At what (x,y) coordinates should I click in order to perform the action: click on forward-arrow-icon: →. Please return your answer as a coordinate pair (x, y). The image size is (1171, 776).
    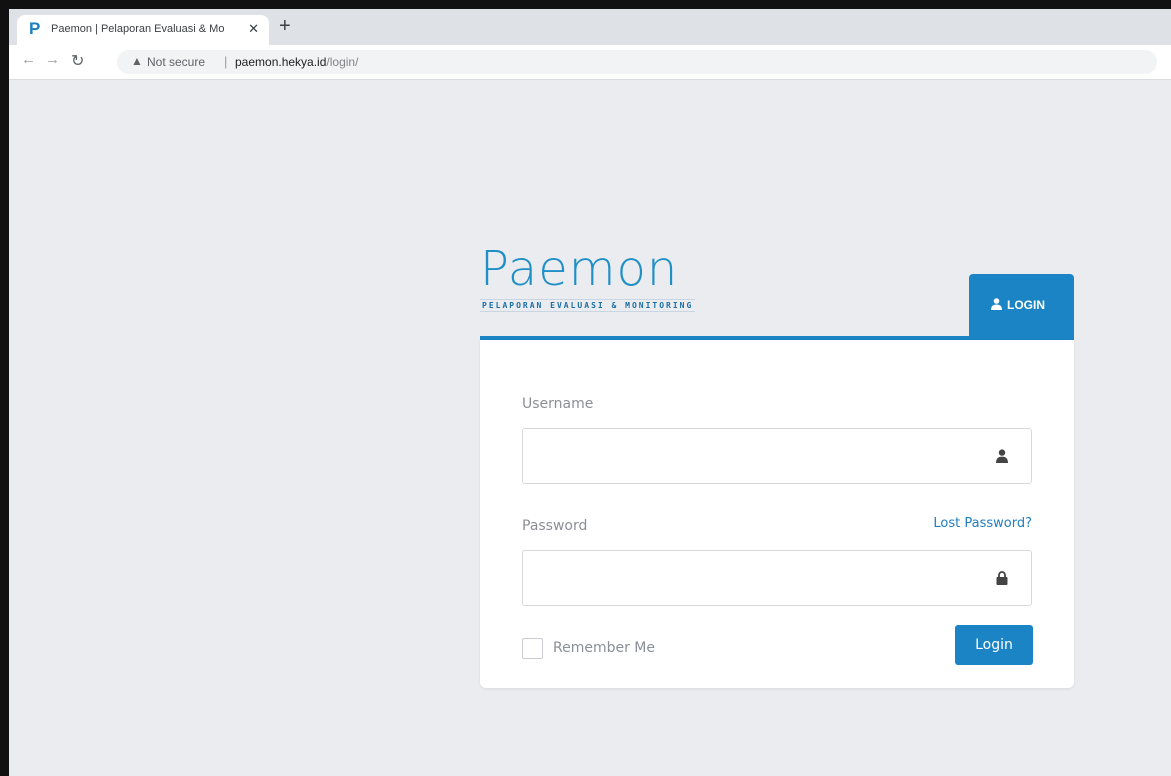
    Looking at the image, I should click on (52, 59).